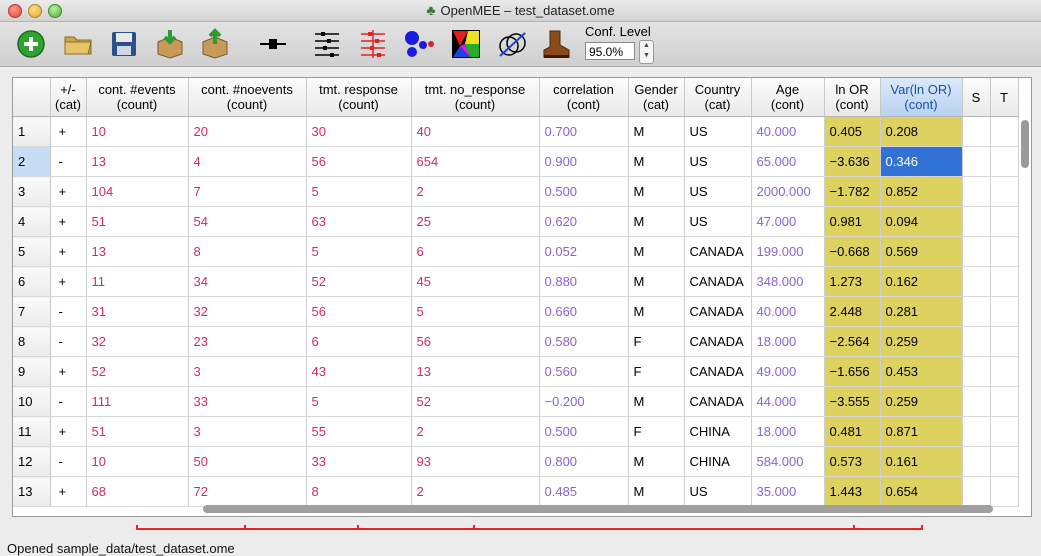 The width and height of the screenshot is (1041, 556). I want to click on table-row: 11 +51 3 55 2 0.500 F CHINA 18.000 0.481 0.871, so click(516, 431).